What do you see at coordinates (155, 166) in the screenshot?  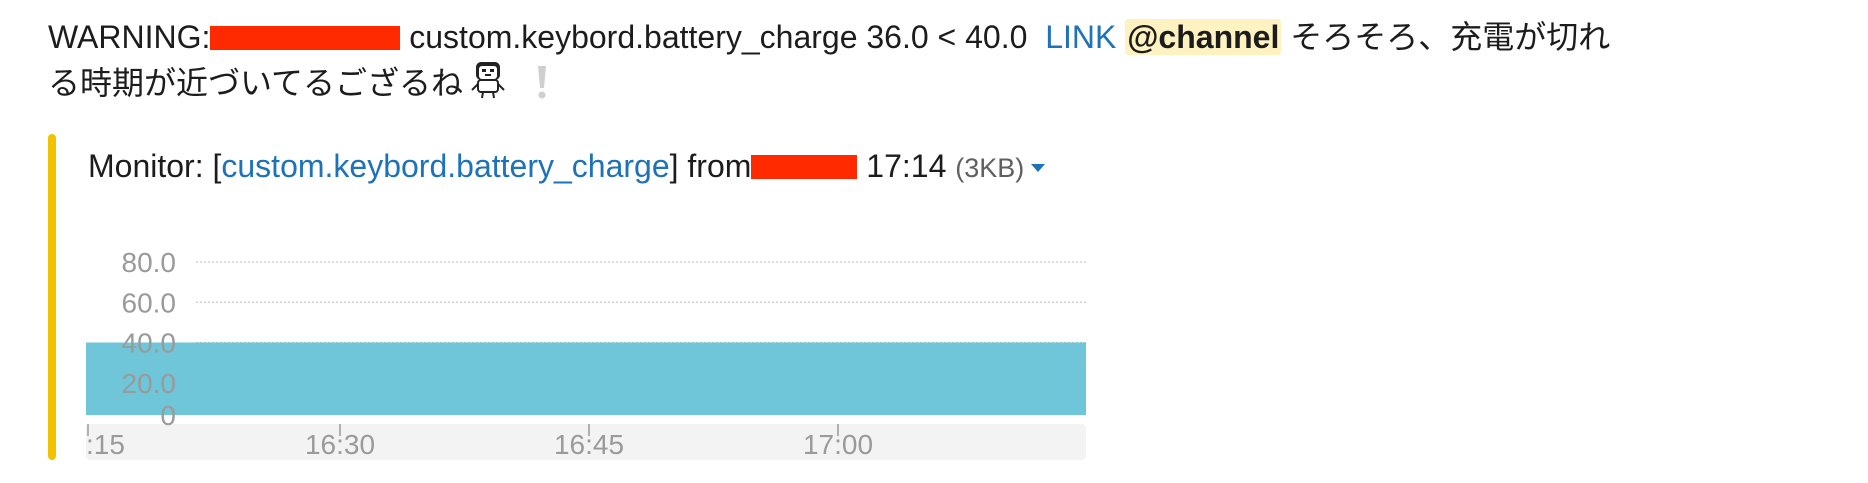 I see `title-prefix: Monitor: [` at bounding box center [155, 166].